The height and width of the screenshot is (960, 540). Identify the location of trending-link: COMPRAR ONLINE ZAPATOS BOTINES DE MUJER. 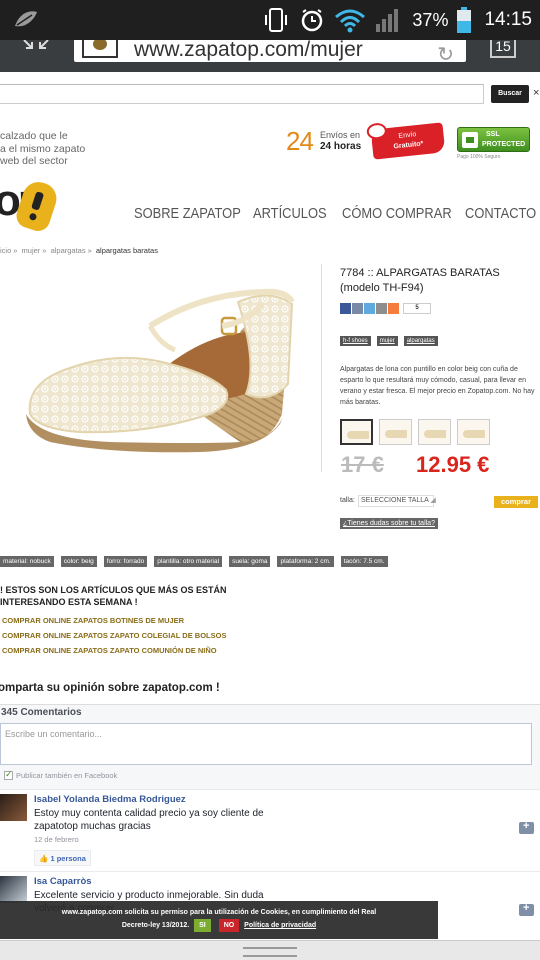
(114, 620).